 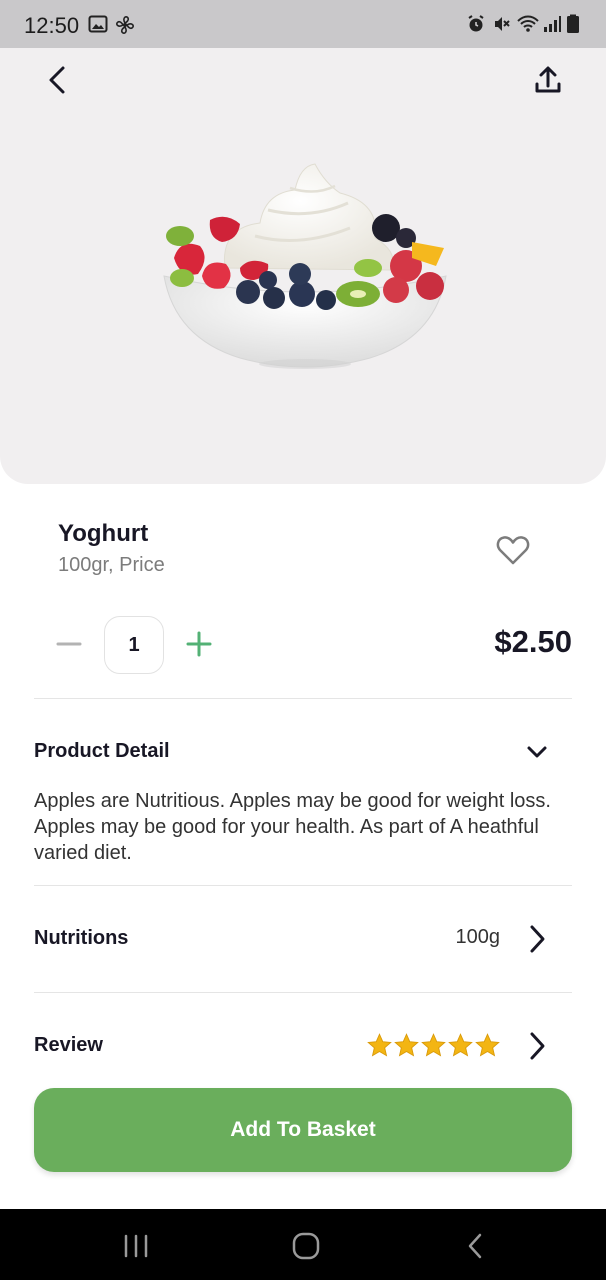 I want to click on image-icon, so click(x=98, y=24).